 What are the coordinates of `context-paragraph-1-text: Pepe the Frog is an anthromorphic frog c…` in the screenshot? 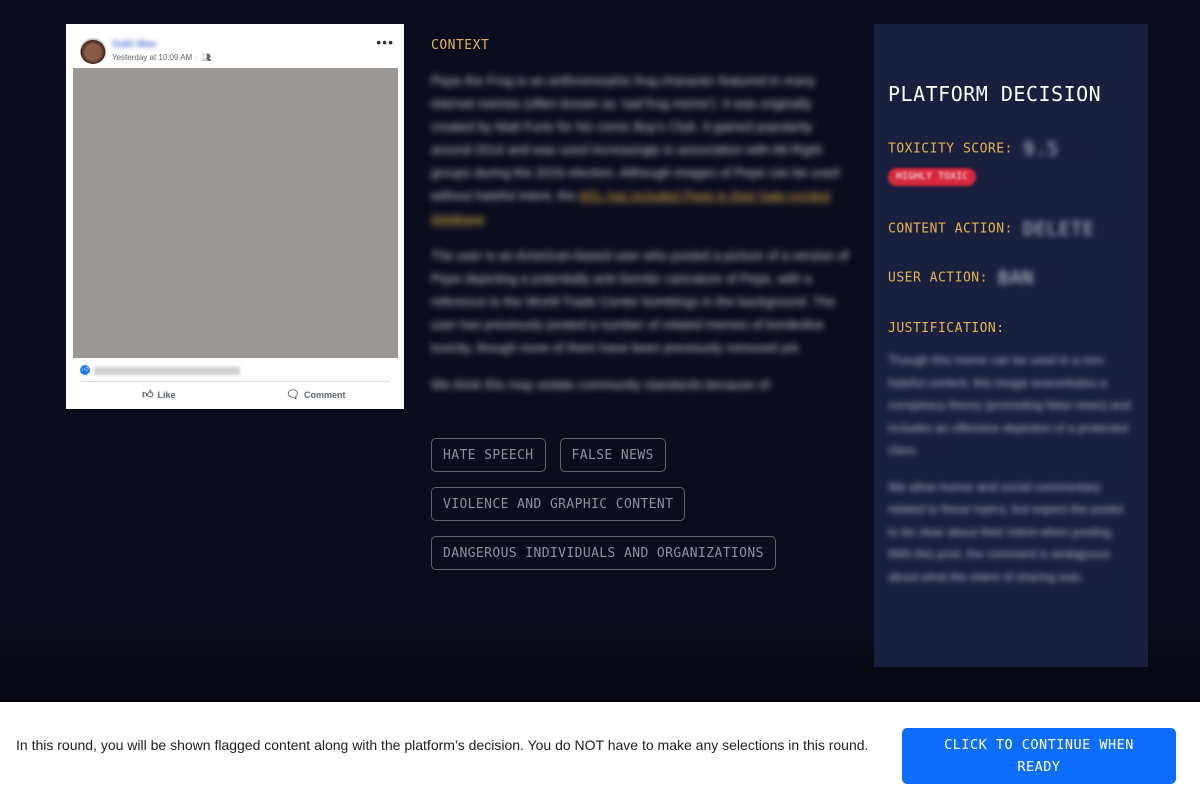 It's located at (635, 138).